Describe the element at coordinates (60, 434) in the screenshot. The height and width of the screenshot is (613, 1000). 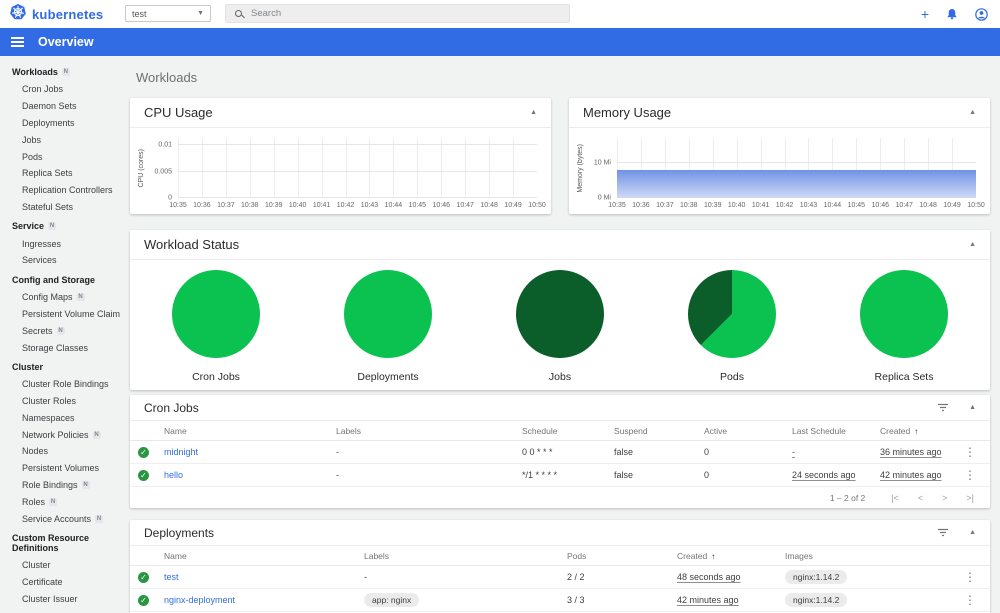
I see `sidebar-item-network-policies: Network Policies N` at that location.